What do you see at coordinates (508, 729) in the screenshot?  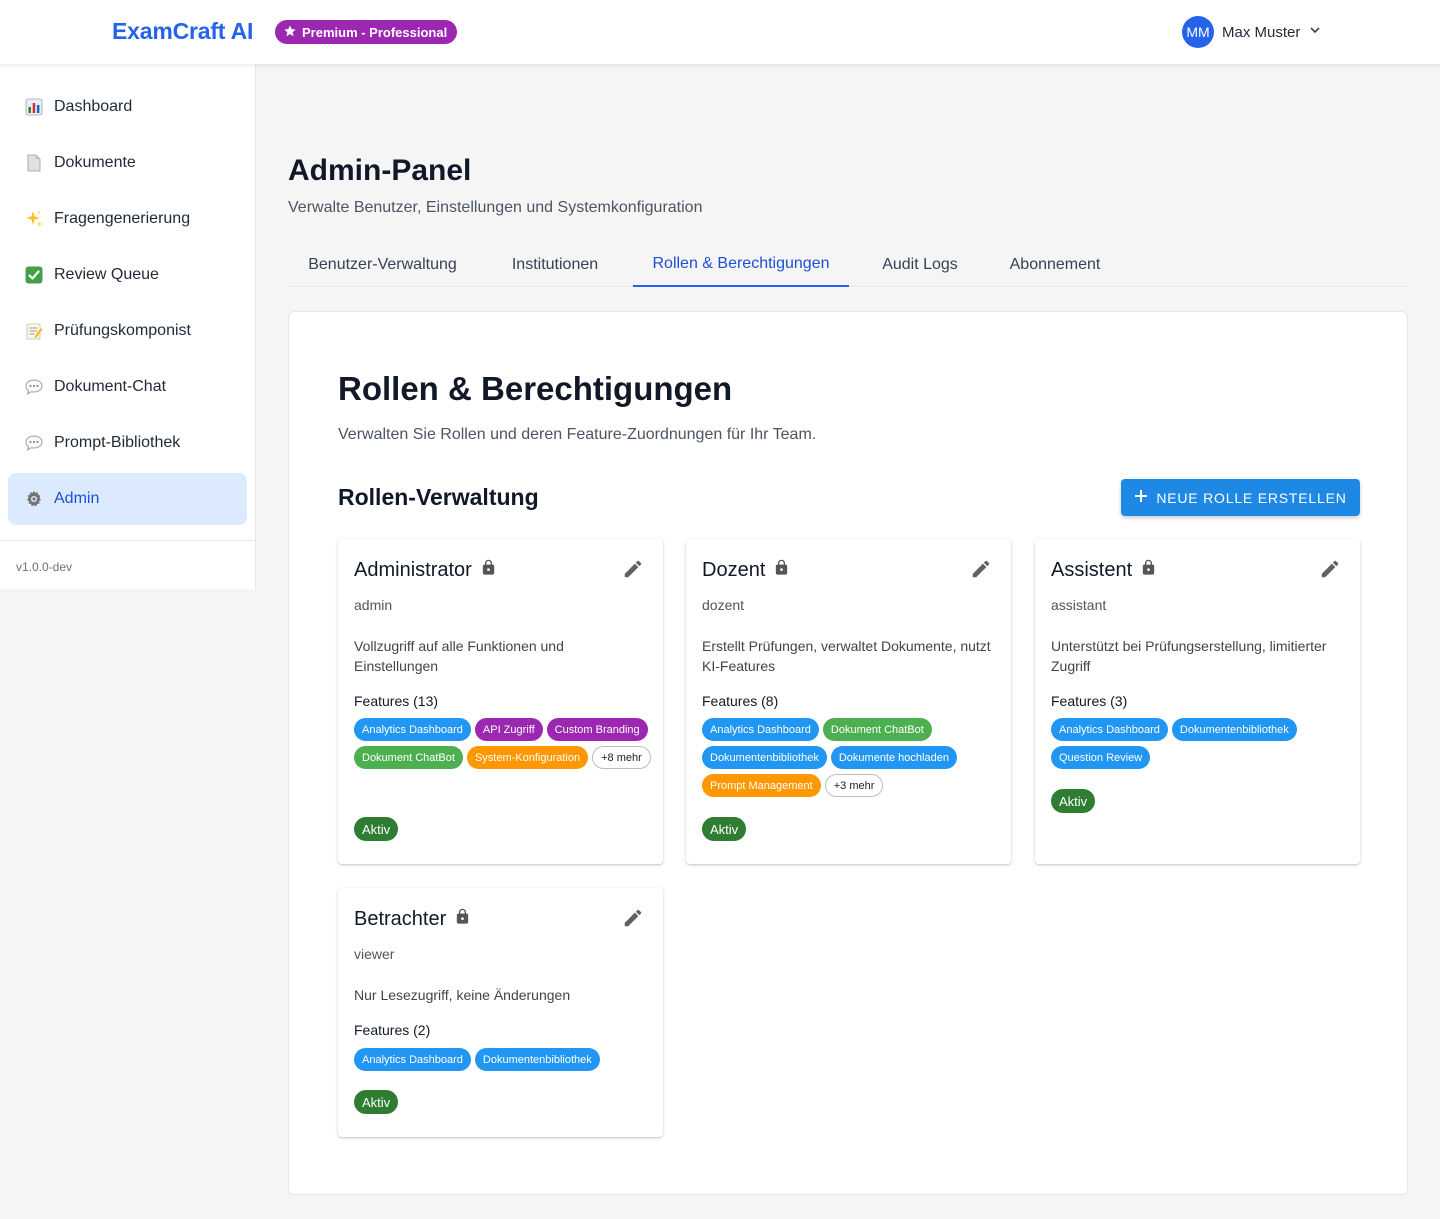 I see `feature-chip: API Zugriff` at bounding box center [508, 729].